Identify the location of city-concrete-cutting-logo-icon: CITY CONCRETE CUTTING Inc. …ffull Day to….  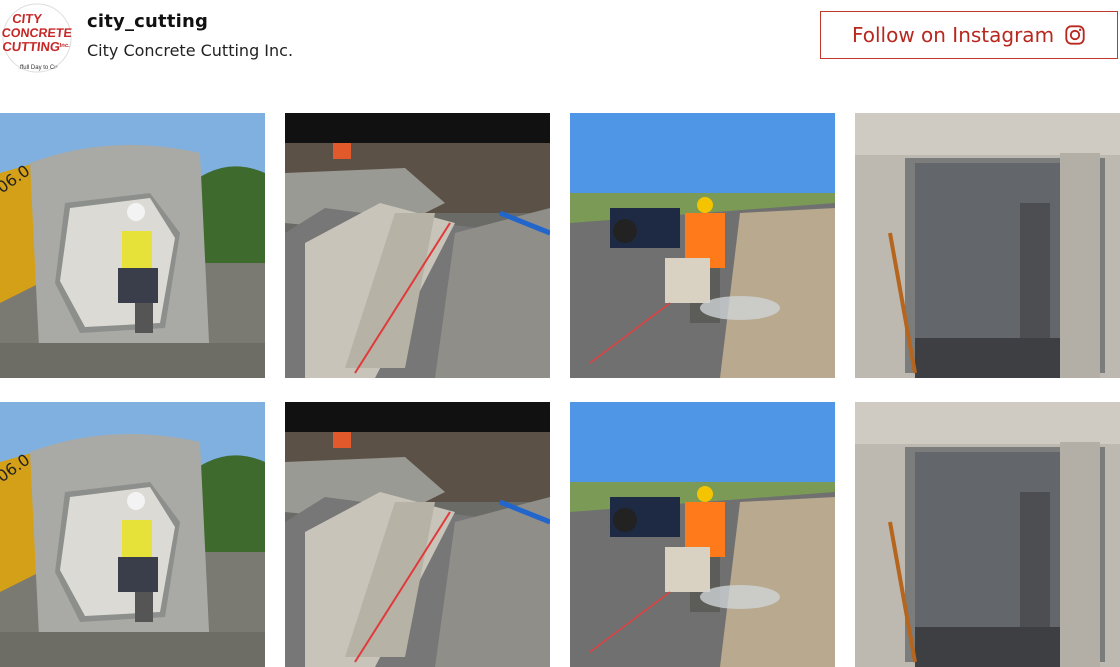
(37, 38).